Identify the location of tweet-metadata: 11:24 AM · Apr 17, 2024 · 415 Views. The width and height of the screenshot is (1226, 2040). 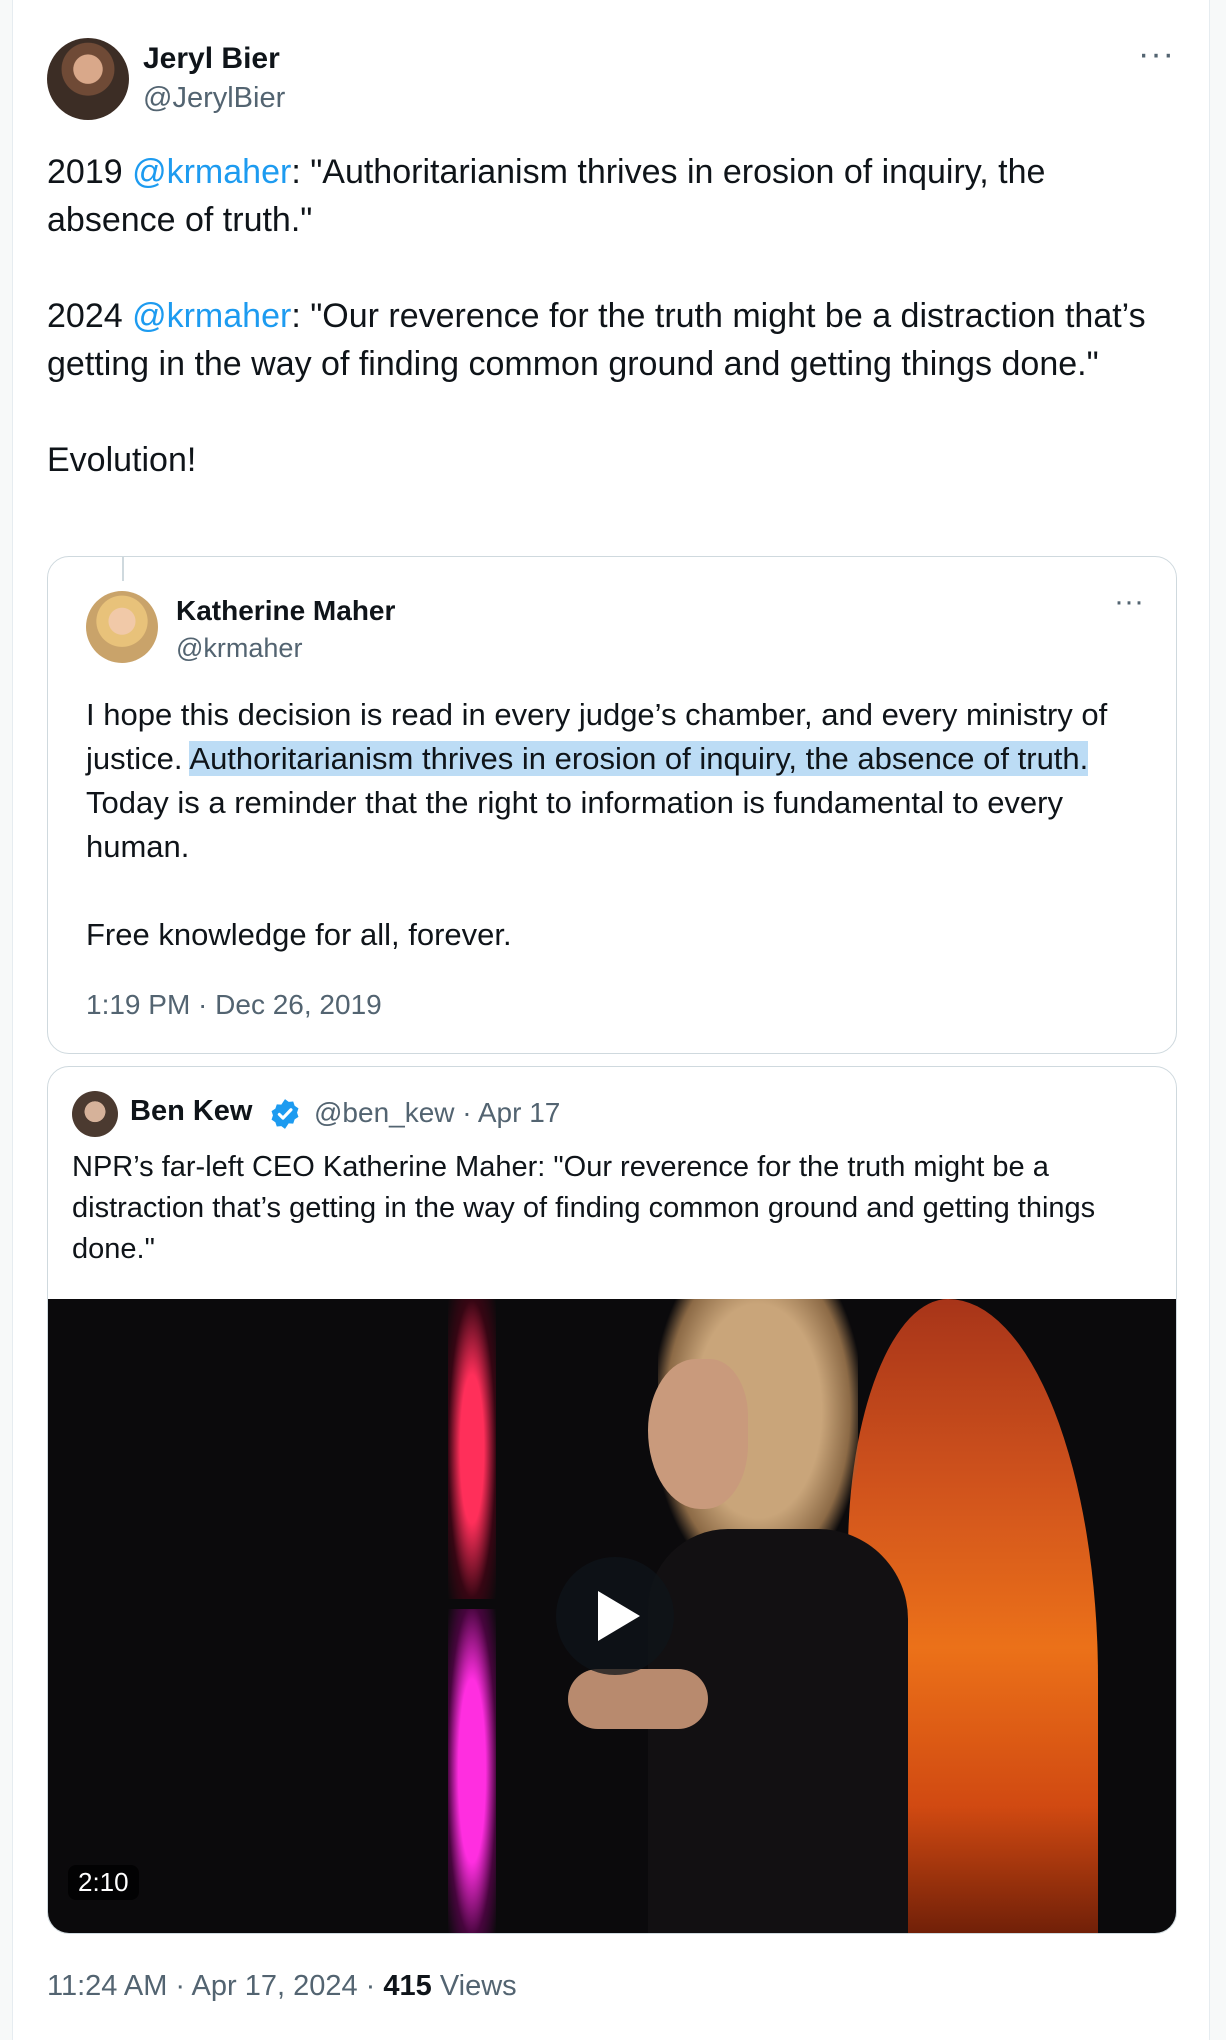
(282, 1986).